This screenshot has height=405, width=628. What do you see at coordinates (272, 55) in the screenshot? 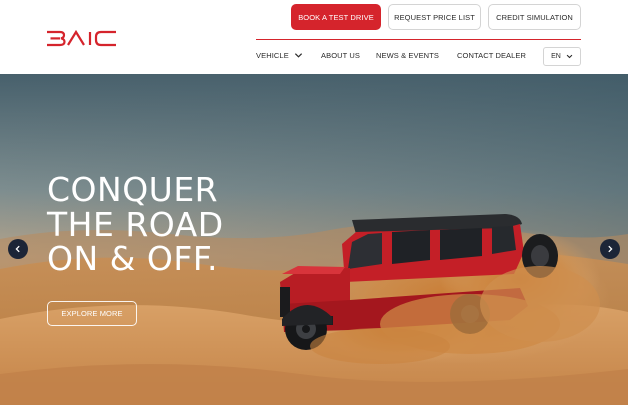
I see `nav-vehicle-label: VEHICLE` at bounding box center [272, 55].